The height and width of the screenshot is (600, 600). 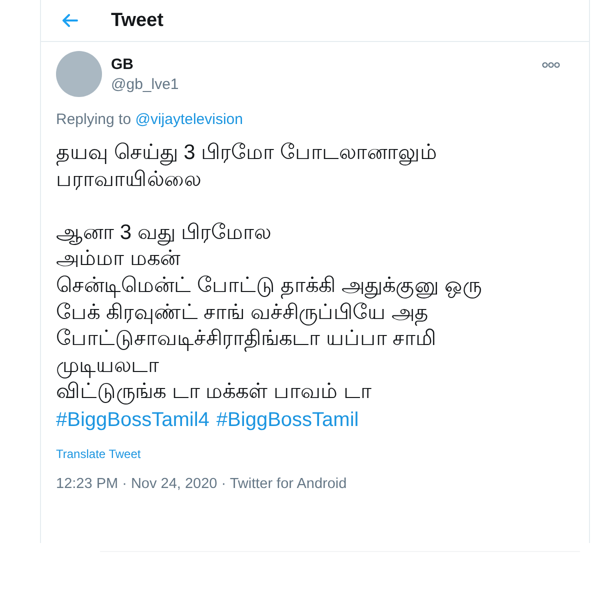 What do you see at coordinates (70, 20) in the screenshot?
I see `back-arrow-icon` at bounding box center [70, 20].